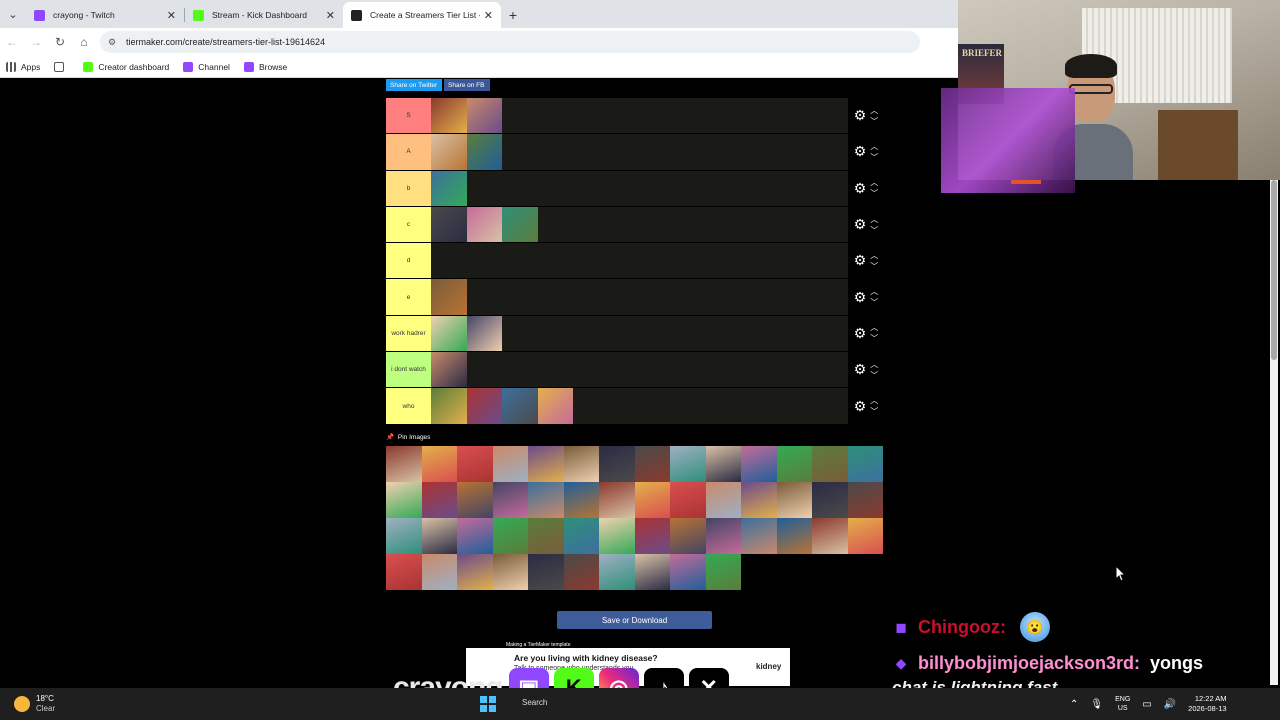 The height and width of the screenshot is (720, 1280). I want to click on chevron-up-icon: ⌃, so click(1074, 704).